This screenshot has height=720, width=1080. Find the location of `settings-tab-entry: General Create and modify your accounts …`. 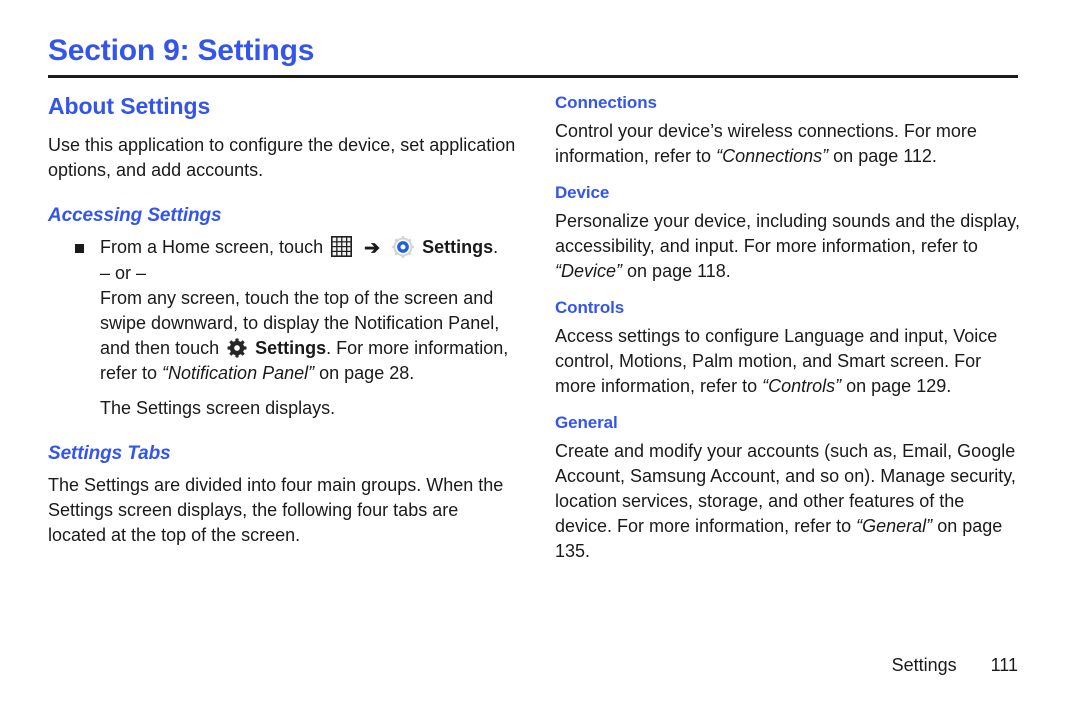

settings-tab-entry: General Create and modify your accounts … is located at coordinates (790, 488).